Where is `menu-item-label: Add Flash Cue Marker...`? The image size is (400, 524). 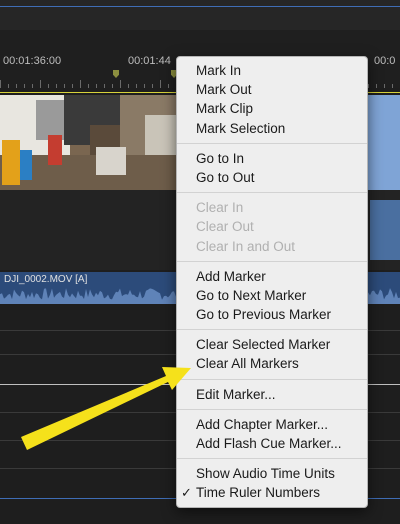 menu-item-label: Add Flash Cue Marker... is located at coordinates (269, 443).